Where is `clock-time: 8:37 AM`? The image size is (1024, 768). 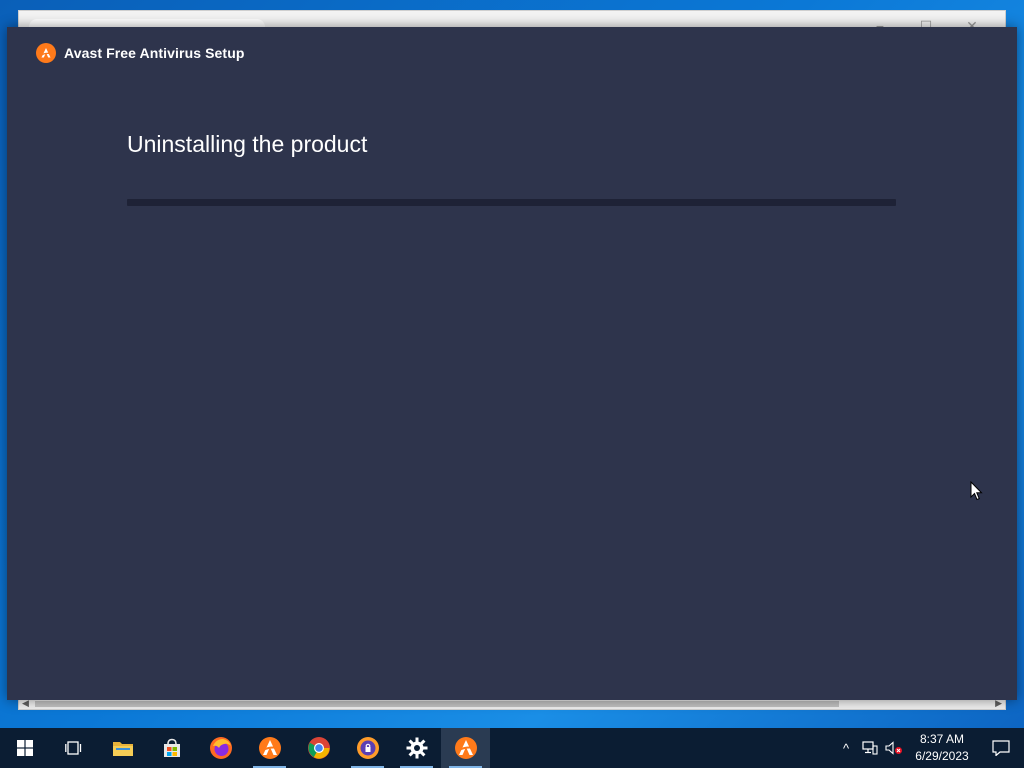 clock-time: 8:37 AM is located at coordinates (942, 739).